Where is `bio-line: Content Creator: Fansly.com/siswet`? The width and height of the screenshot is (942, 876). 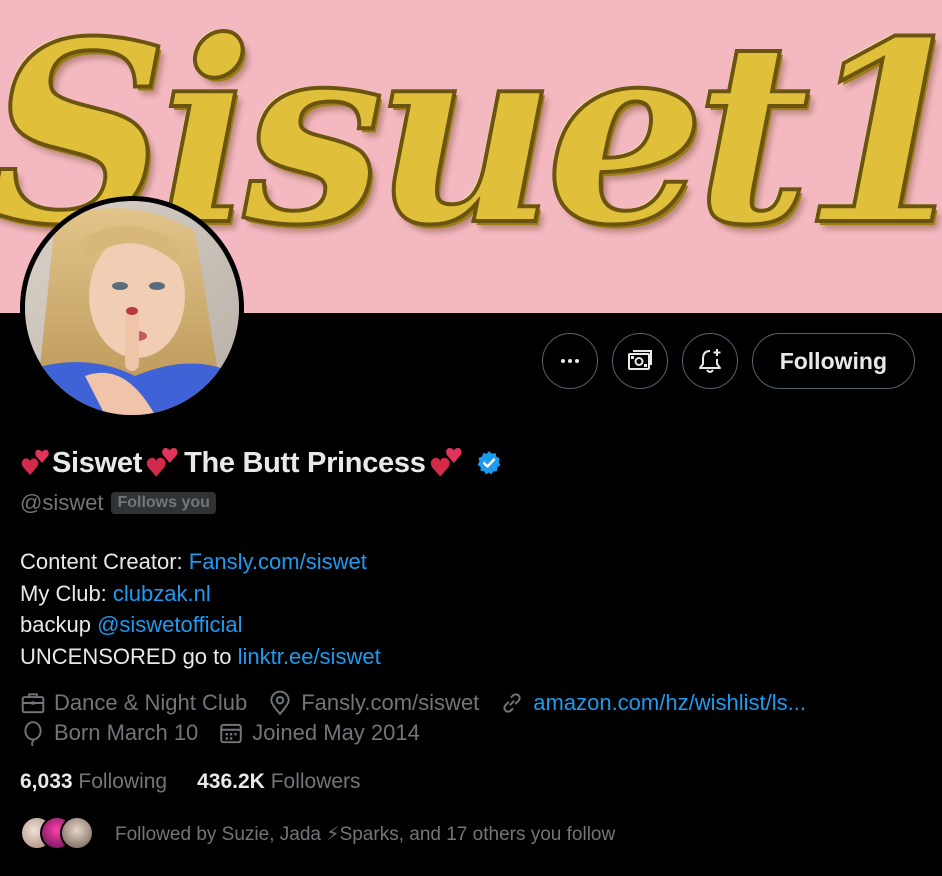
bio-line: Content Creator: Fansly.com/siswet is located at coordinates (200, 562).